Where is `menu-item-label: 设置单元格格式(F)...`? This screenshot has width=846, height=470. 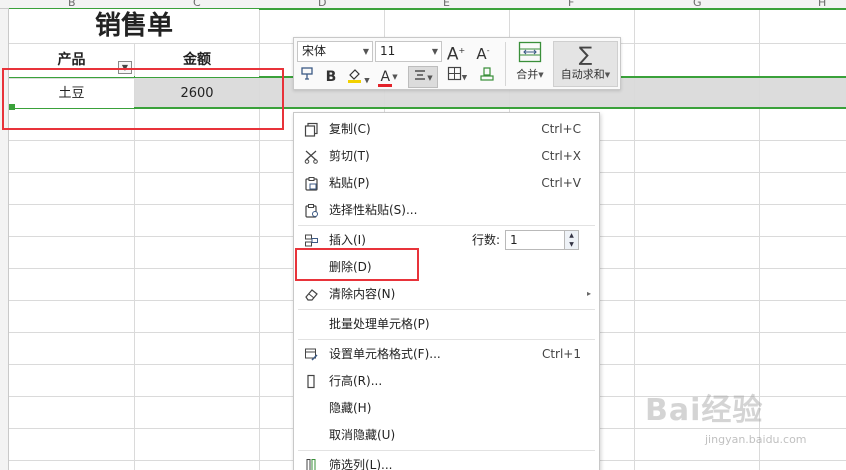
menu-item-label: 设置单元格格式(F)... is located at coordinates (385, 354).